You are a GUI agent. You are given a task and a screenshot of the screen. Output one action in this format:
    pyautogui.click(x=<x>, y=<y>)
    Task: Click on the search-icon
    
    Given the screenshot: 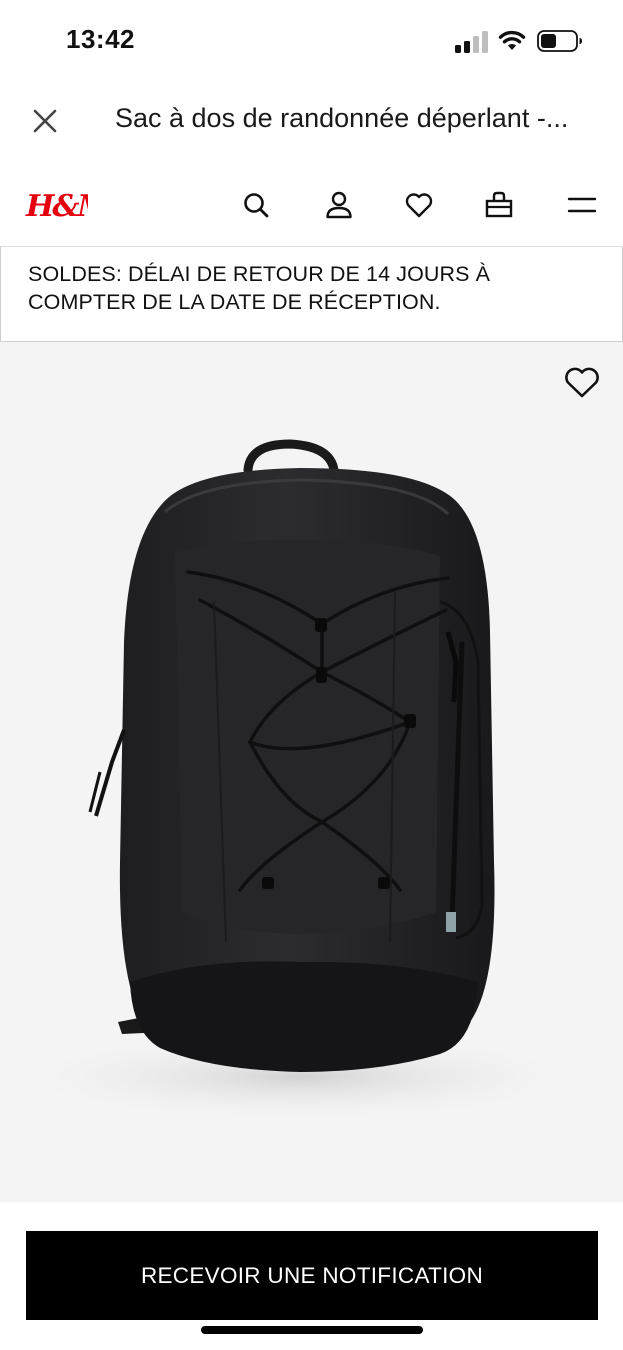 What is the action you would take?
    pyautogui.click(x=256, y=205)
    